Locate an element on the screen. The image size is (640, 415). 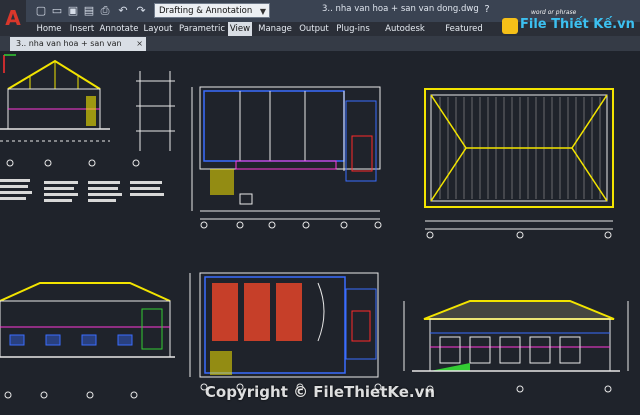
tab-home: Home is located at coordinates (49, 29).